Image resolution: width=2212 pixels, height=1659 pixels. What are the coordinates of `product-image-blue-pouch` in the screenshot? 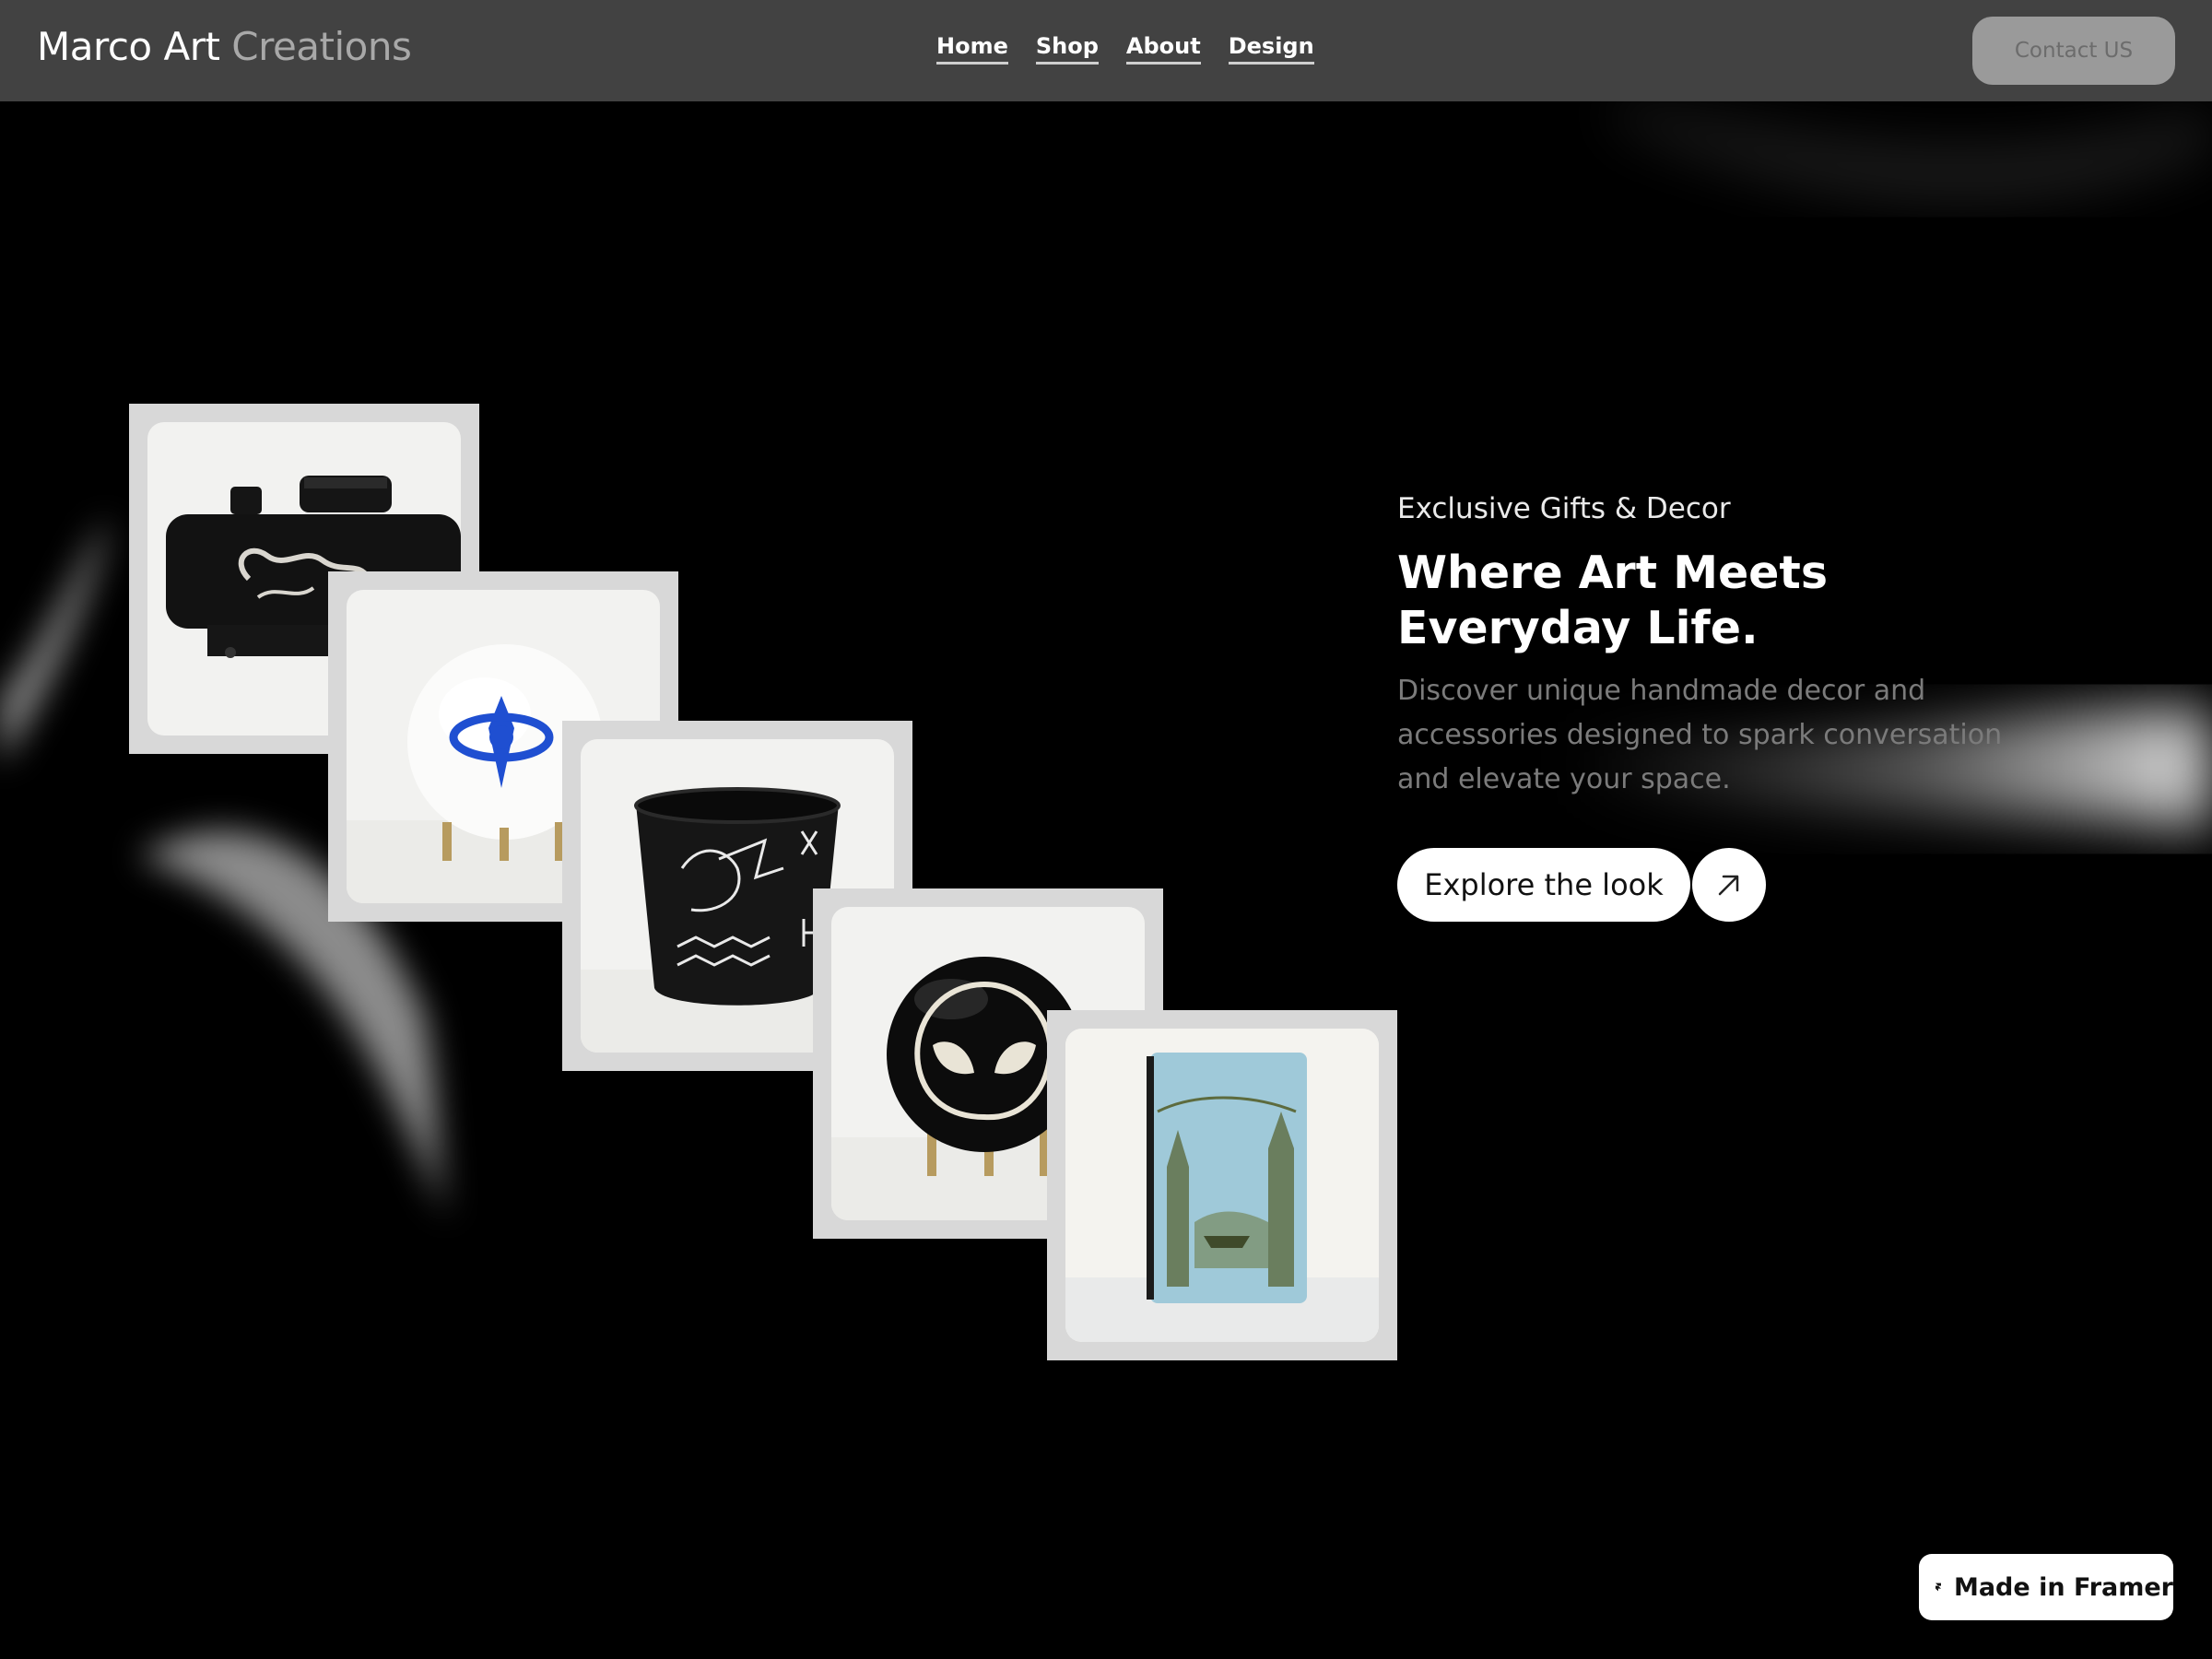 It's located at (1222, 1185).